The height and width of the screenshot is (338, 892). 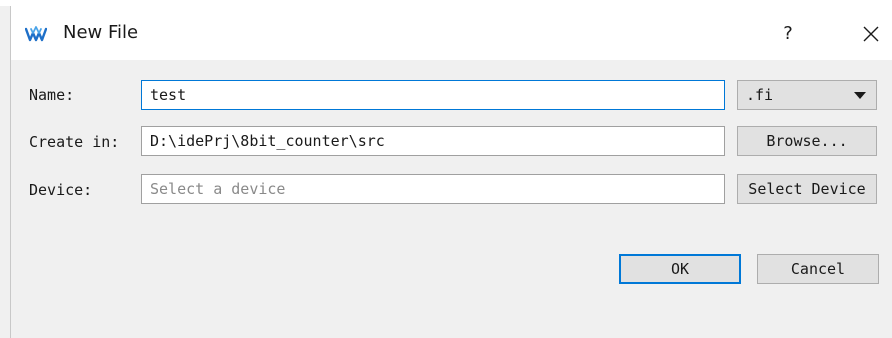 I want to click on create-in-input: D:\idePrj\8bit_counter\src, so click(x=433, y=141).